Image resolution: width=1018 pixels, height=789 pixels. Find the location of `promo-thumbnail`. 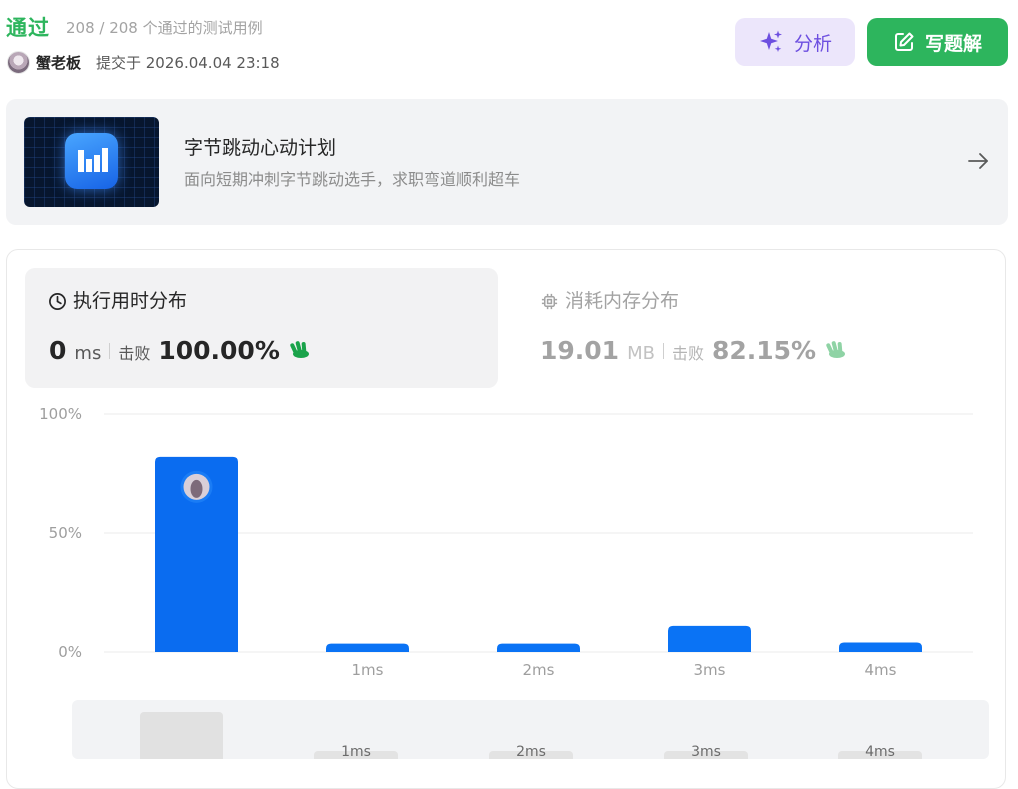

promo-thumbnail is located at coordinates (91, 162).